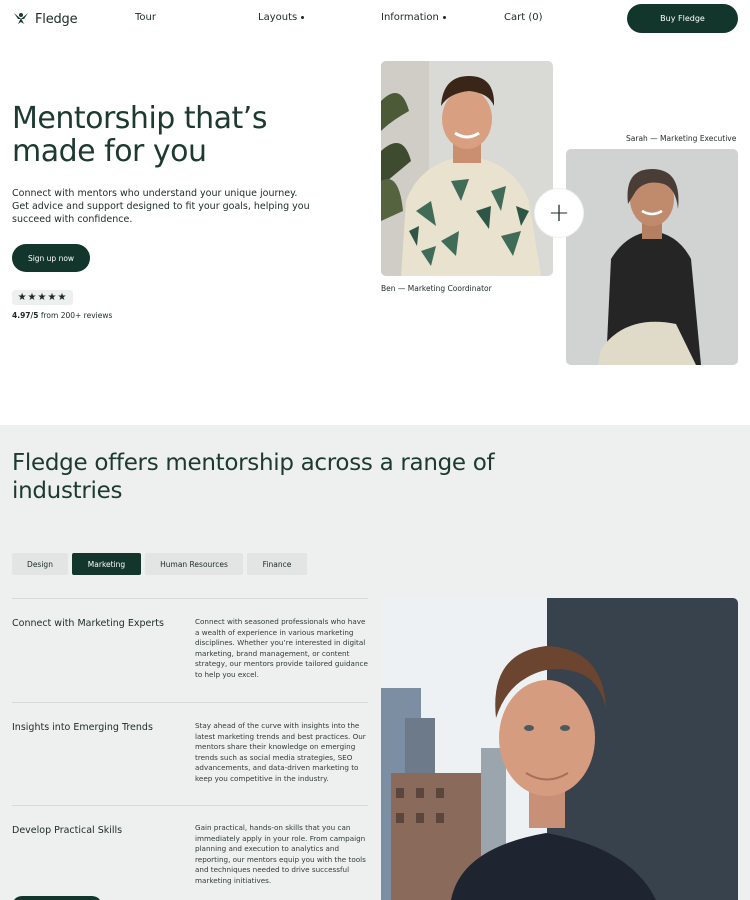 Image resolution: width=750 pixels, height=900 pixels. What do you see at coordinates (25, 315) in the screenshot?
I see `rating-value: 4.97/5` at bounding box center [25, 315].